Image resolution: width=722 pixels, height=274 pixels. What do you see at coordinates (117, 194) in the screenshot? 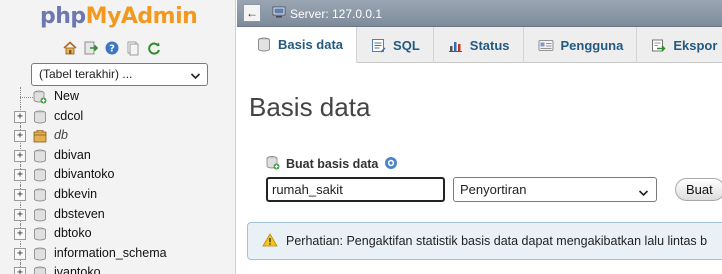
I see `tree-item-dbkevin: + dbkevin` at bounding box center [117, 194].